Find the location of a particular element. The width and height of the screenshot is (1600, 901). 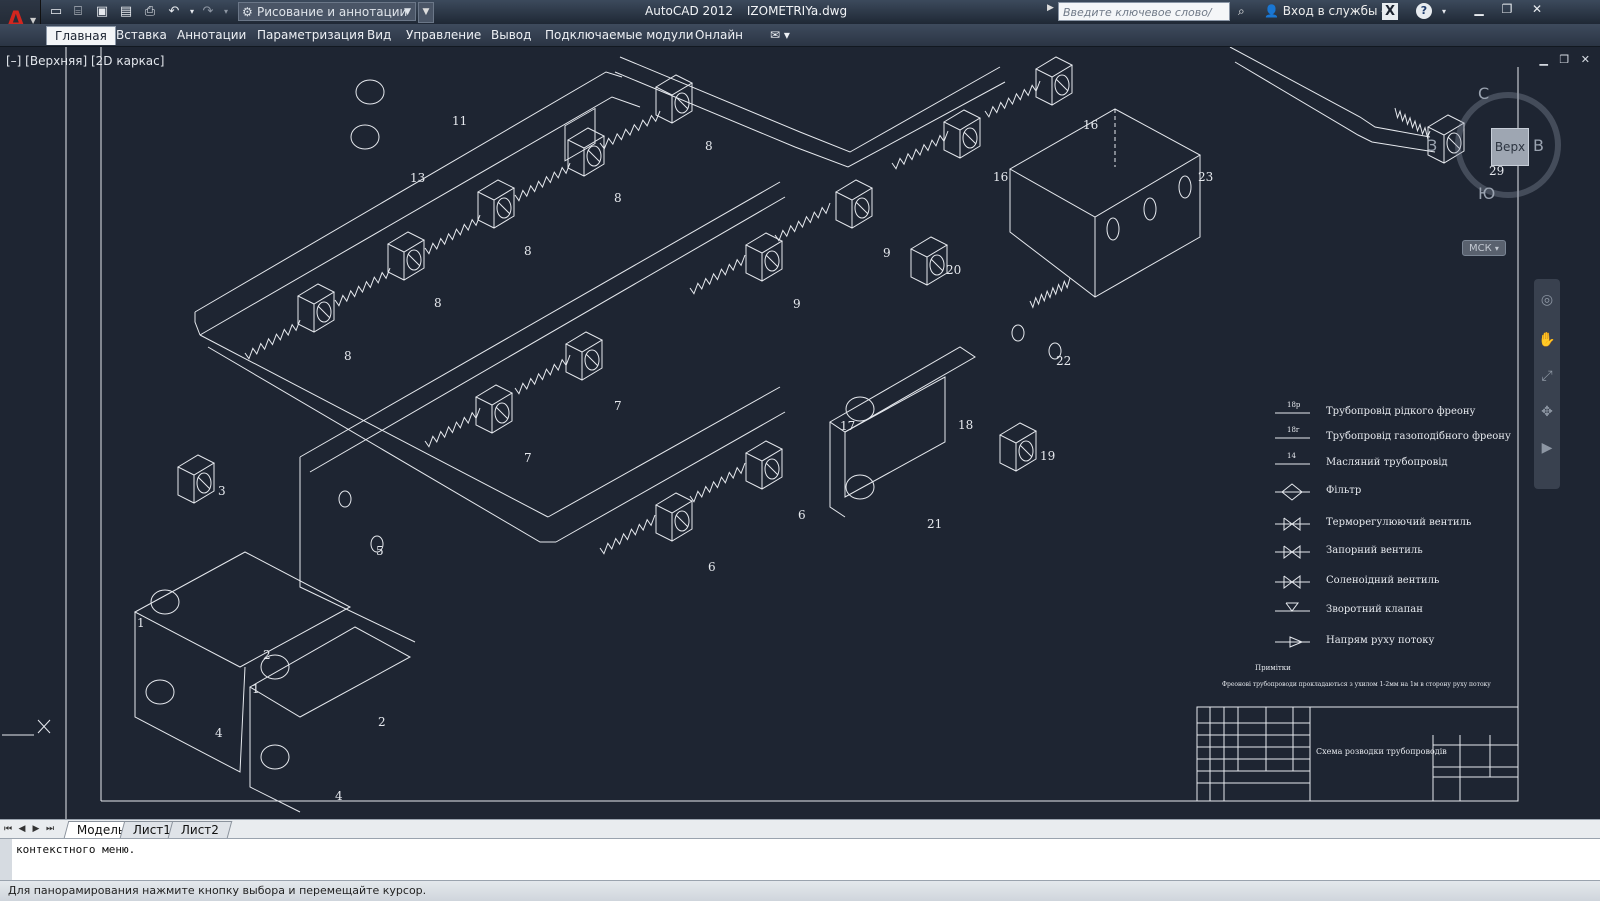

layout-tabs: ⏮ ◀ ▶ ⏭ Модель Лист1 Лист2 is located at coordinates (800, 828).